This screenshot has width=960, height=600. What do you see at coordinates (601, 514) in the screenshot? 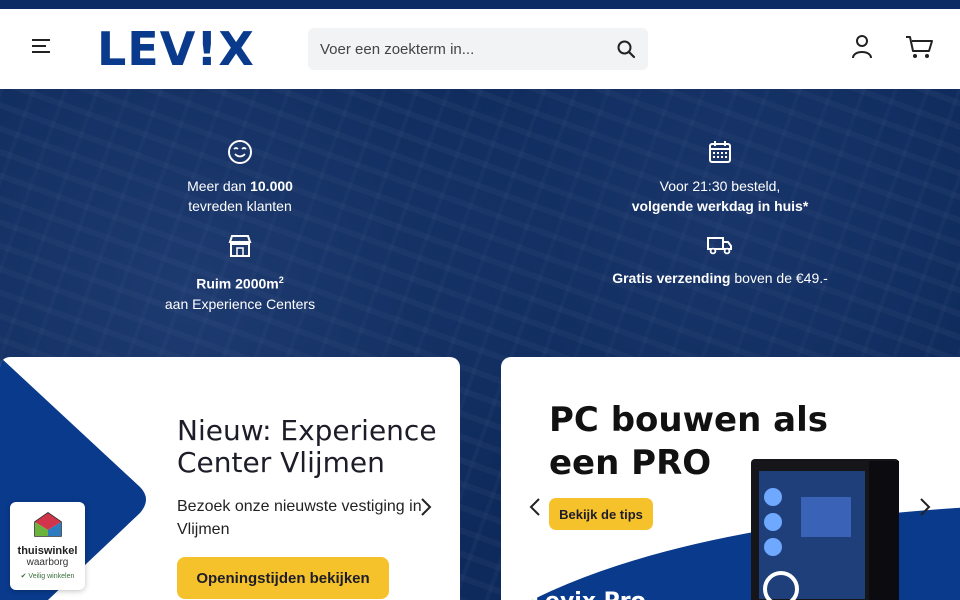
I see `view-tips-button: Bekijk de tips` at bounding box center [601, 514].